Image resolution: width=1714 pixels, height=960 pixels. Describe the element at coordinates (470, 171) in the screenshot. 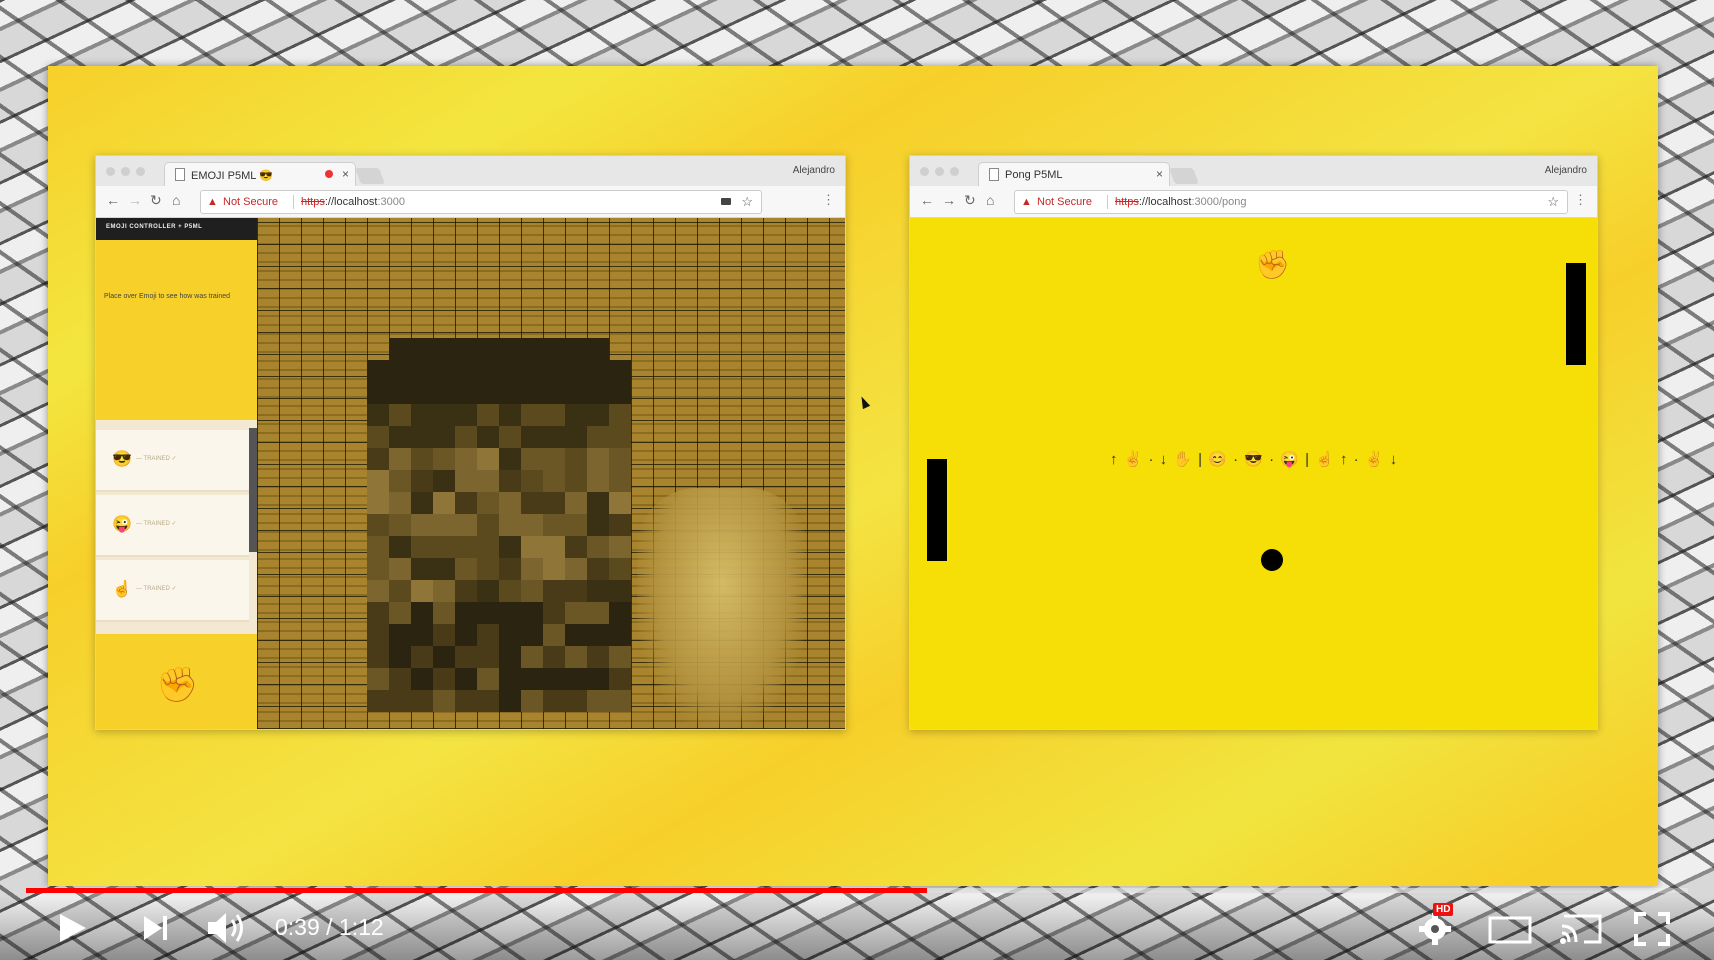

I see `tab-bar: EMOJI P5ML 😎 × Alejandro` at that location.